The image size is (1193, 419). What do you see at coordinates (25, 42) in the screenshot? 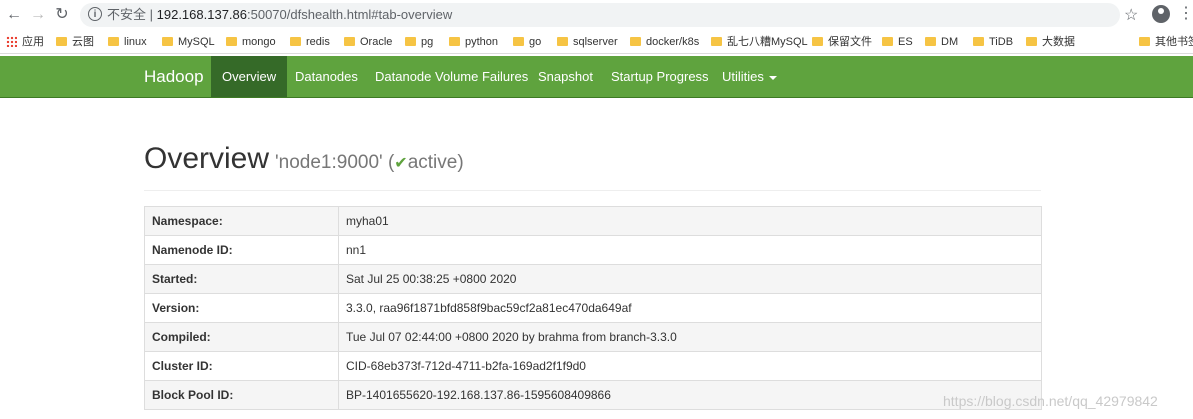
I see `bookmark-apps: 应用` at bounding box center [25, 42].